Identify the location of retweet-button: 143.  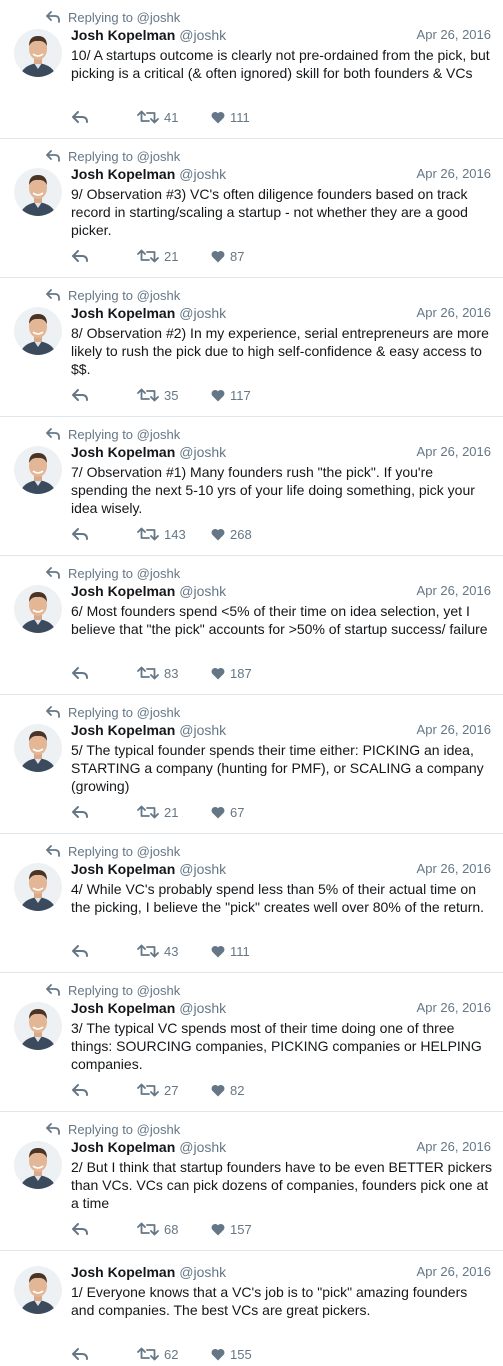
(161, 534).